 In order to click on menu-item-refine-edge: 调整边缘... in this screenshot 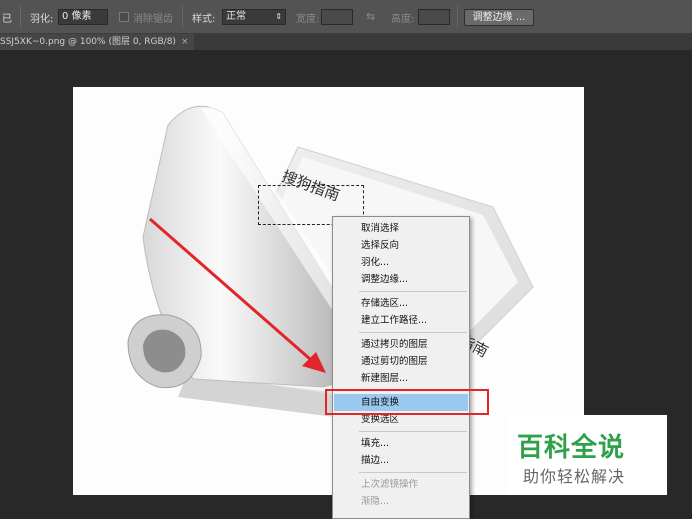, I will do `click(401, 279)`.